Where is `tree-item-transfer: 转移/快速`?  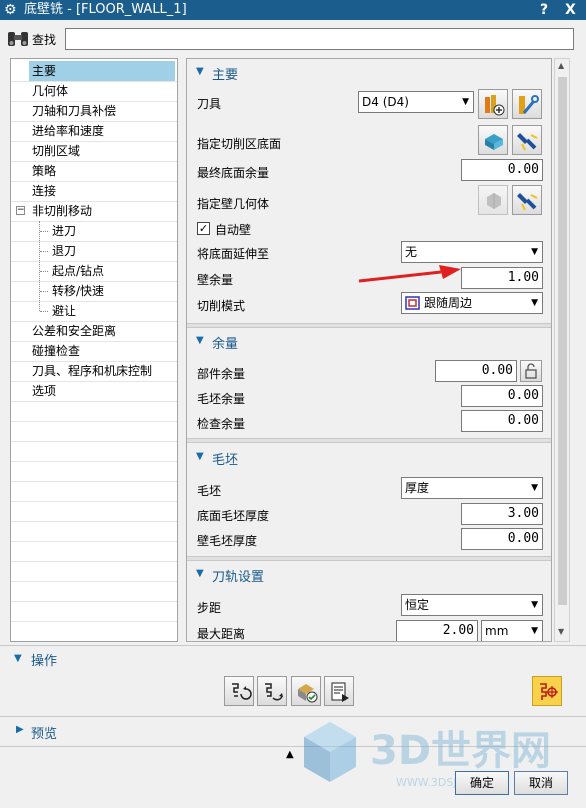 tree-item-transfer: 转移/快速 is located at coordinates (76, 291).